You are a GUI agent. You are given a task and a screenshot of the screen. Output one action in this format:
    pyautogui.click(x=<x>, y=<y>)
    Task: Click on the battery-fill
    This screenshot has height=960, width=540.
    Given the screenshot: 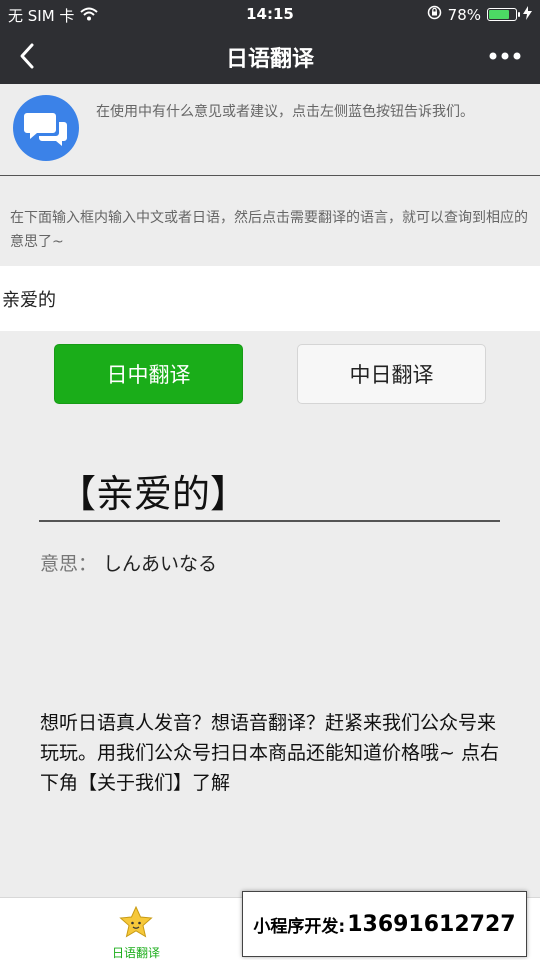 What is the action you would take?
    pyautogui.click(x=499, y=14)
    